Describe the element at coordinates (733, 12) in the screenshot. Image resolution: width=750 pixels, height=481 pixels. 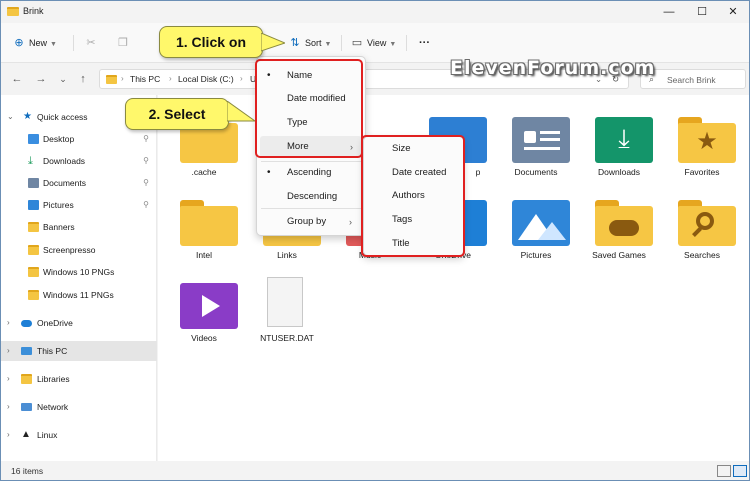
I see `close-button: ✕` at that location.